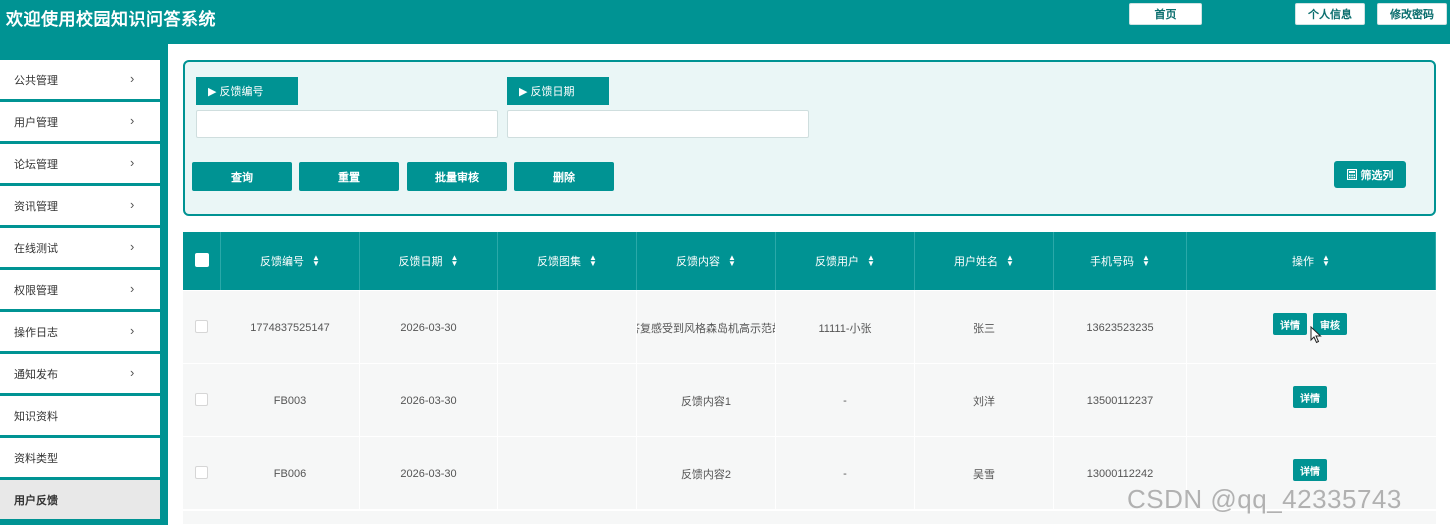  I want to click on column-header-label: 用户姓名, so click(976, 262).